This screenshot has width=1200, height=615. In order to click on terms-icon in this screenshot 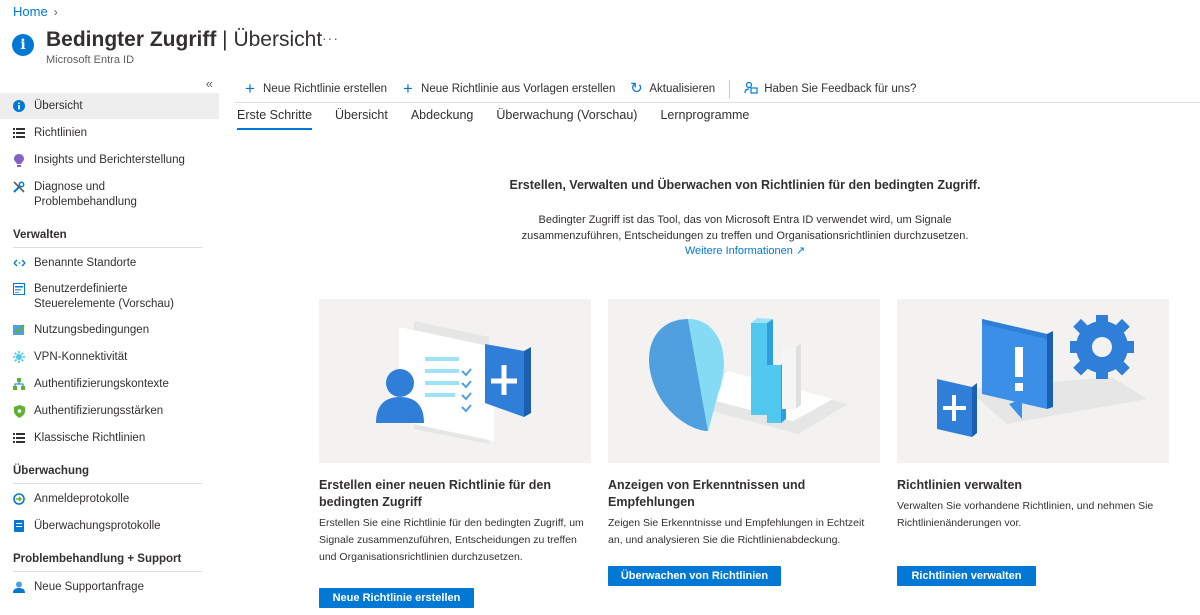, I will do `click(19, 330)`.